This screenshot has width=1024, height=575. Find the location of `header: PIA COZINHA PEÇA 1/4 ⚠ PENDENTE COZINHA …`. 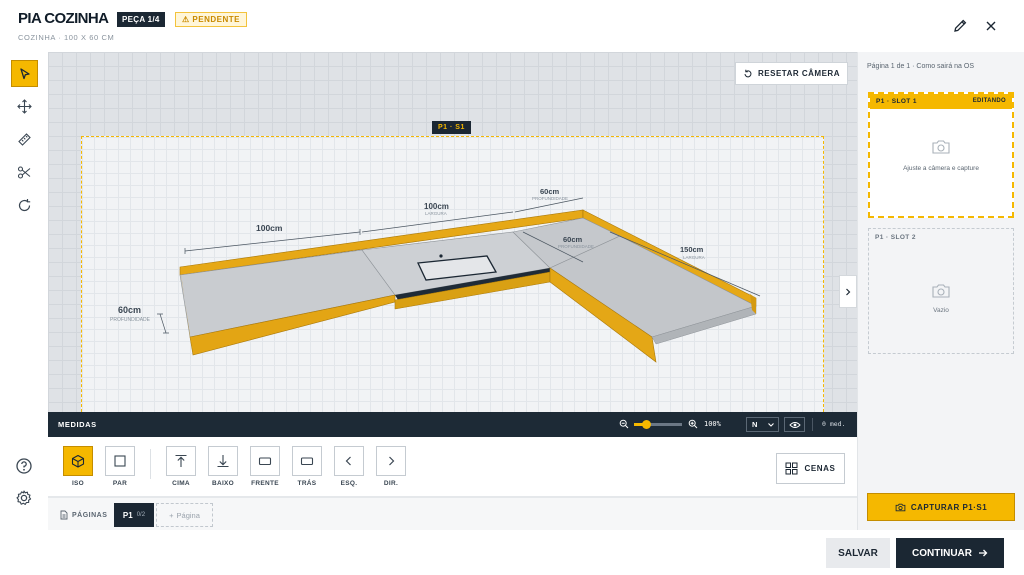

header: PIA COZINHA PEÇA 1/4 ⚠ PENDENTE COZINHA … is located at coordinates (512, 26).